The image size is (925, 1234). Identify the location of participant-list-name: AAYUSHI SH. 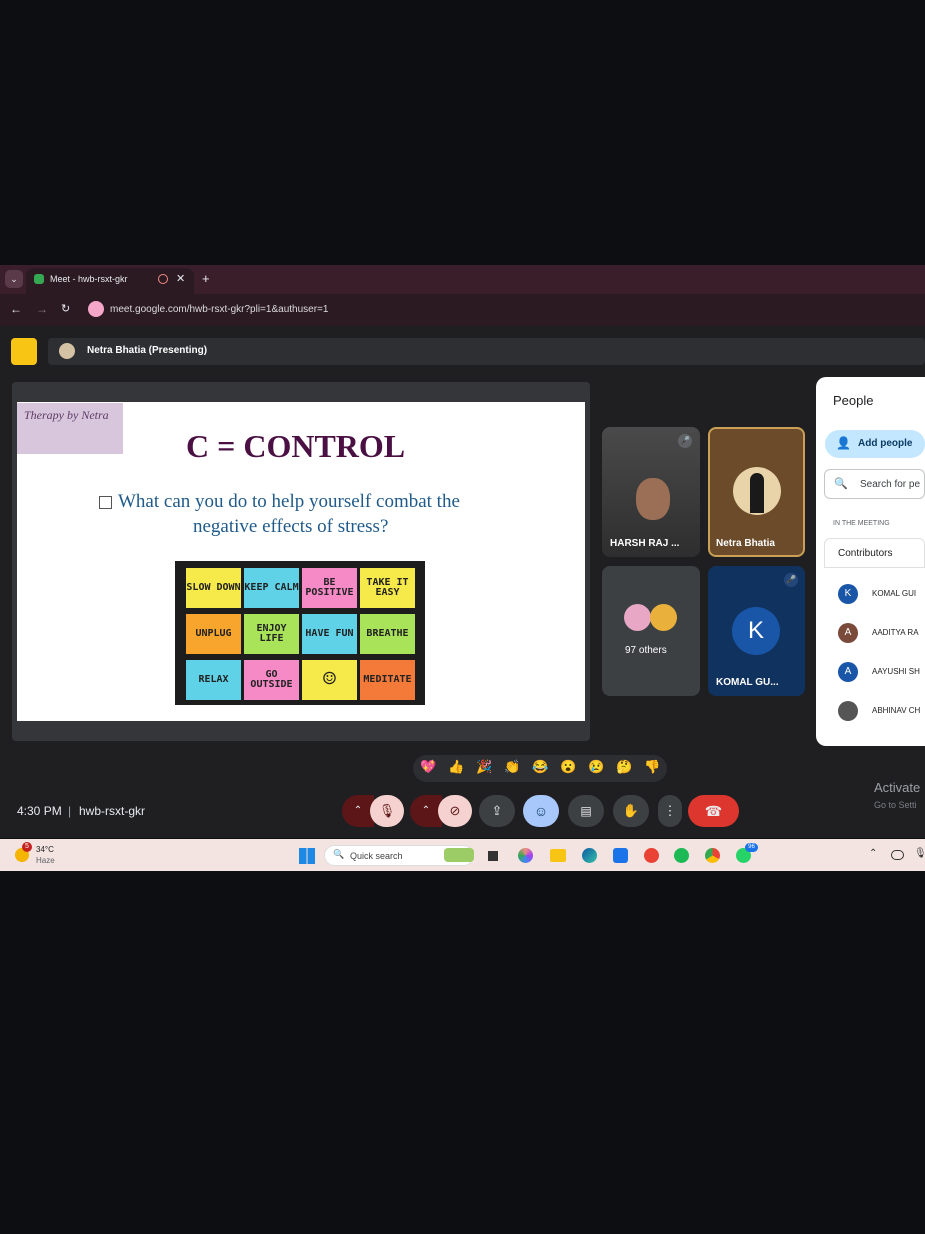
(898, 671).